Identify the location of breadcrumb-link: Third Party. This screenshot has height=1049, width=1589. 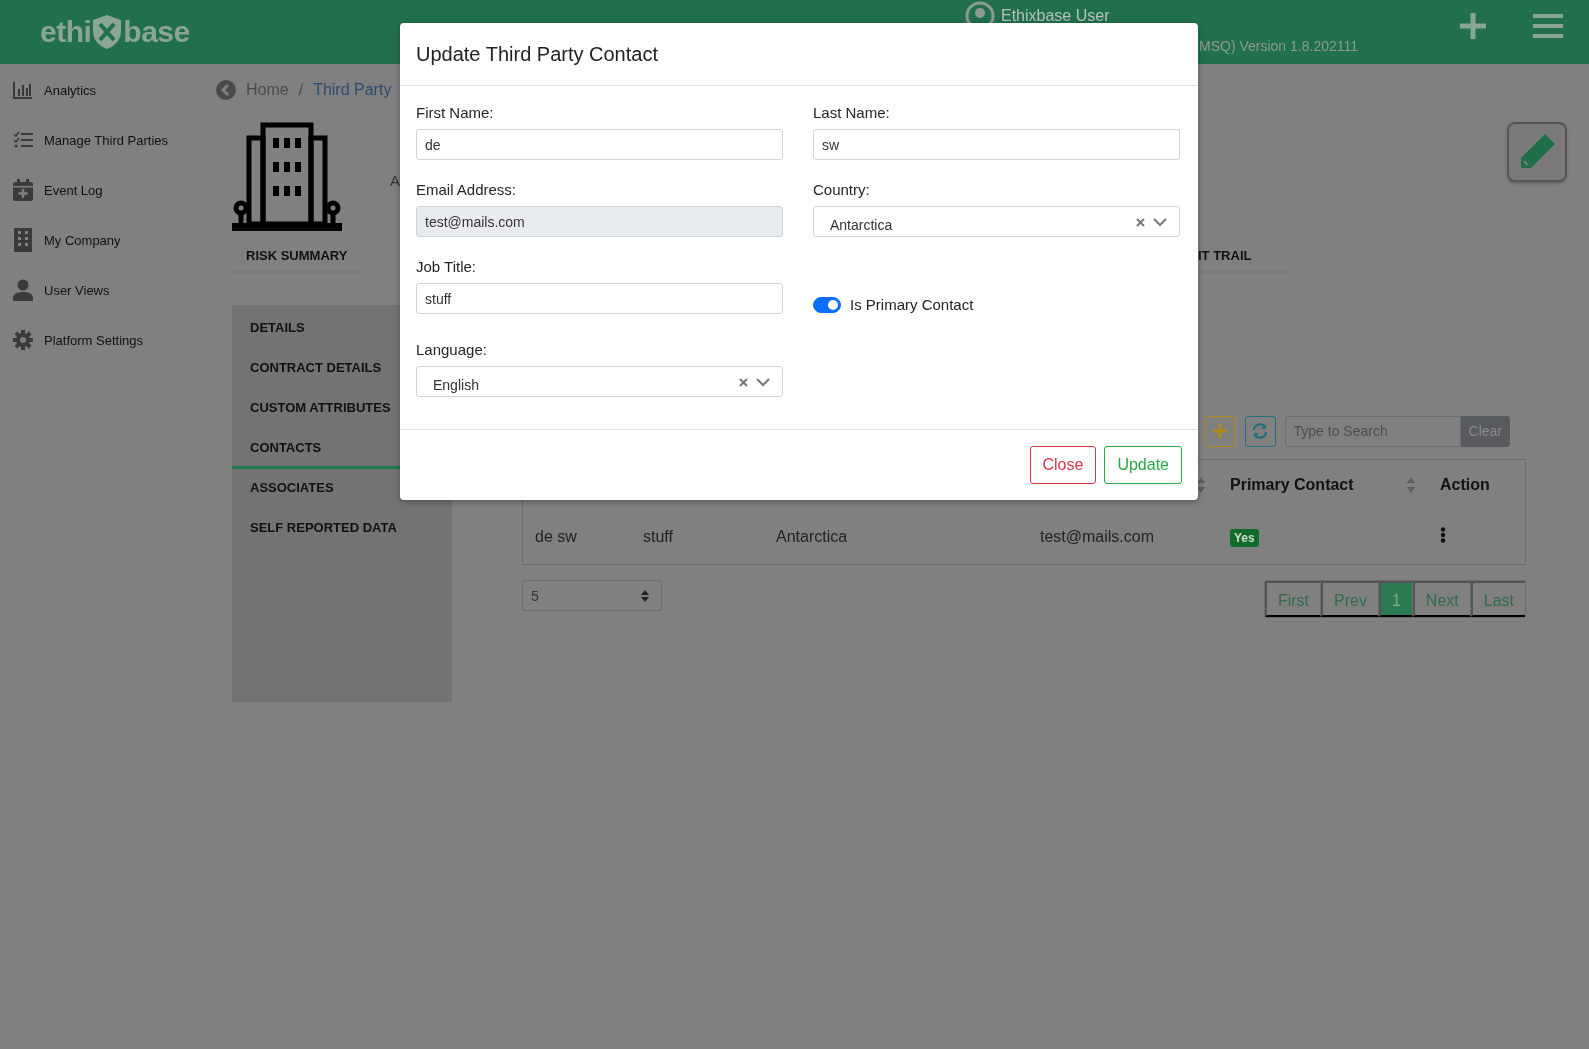
(352, 90).